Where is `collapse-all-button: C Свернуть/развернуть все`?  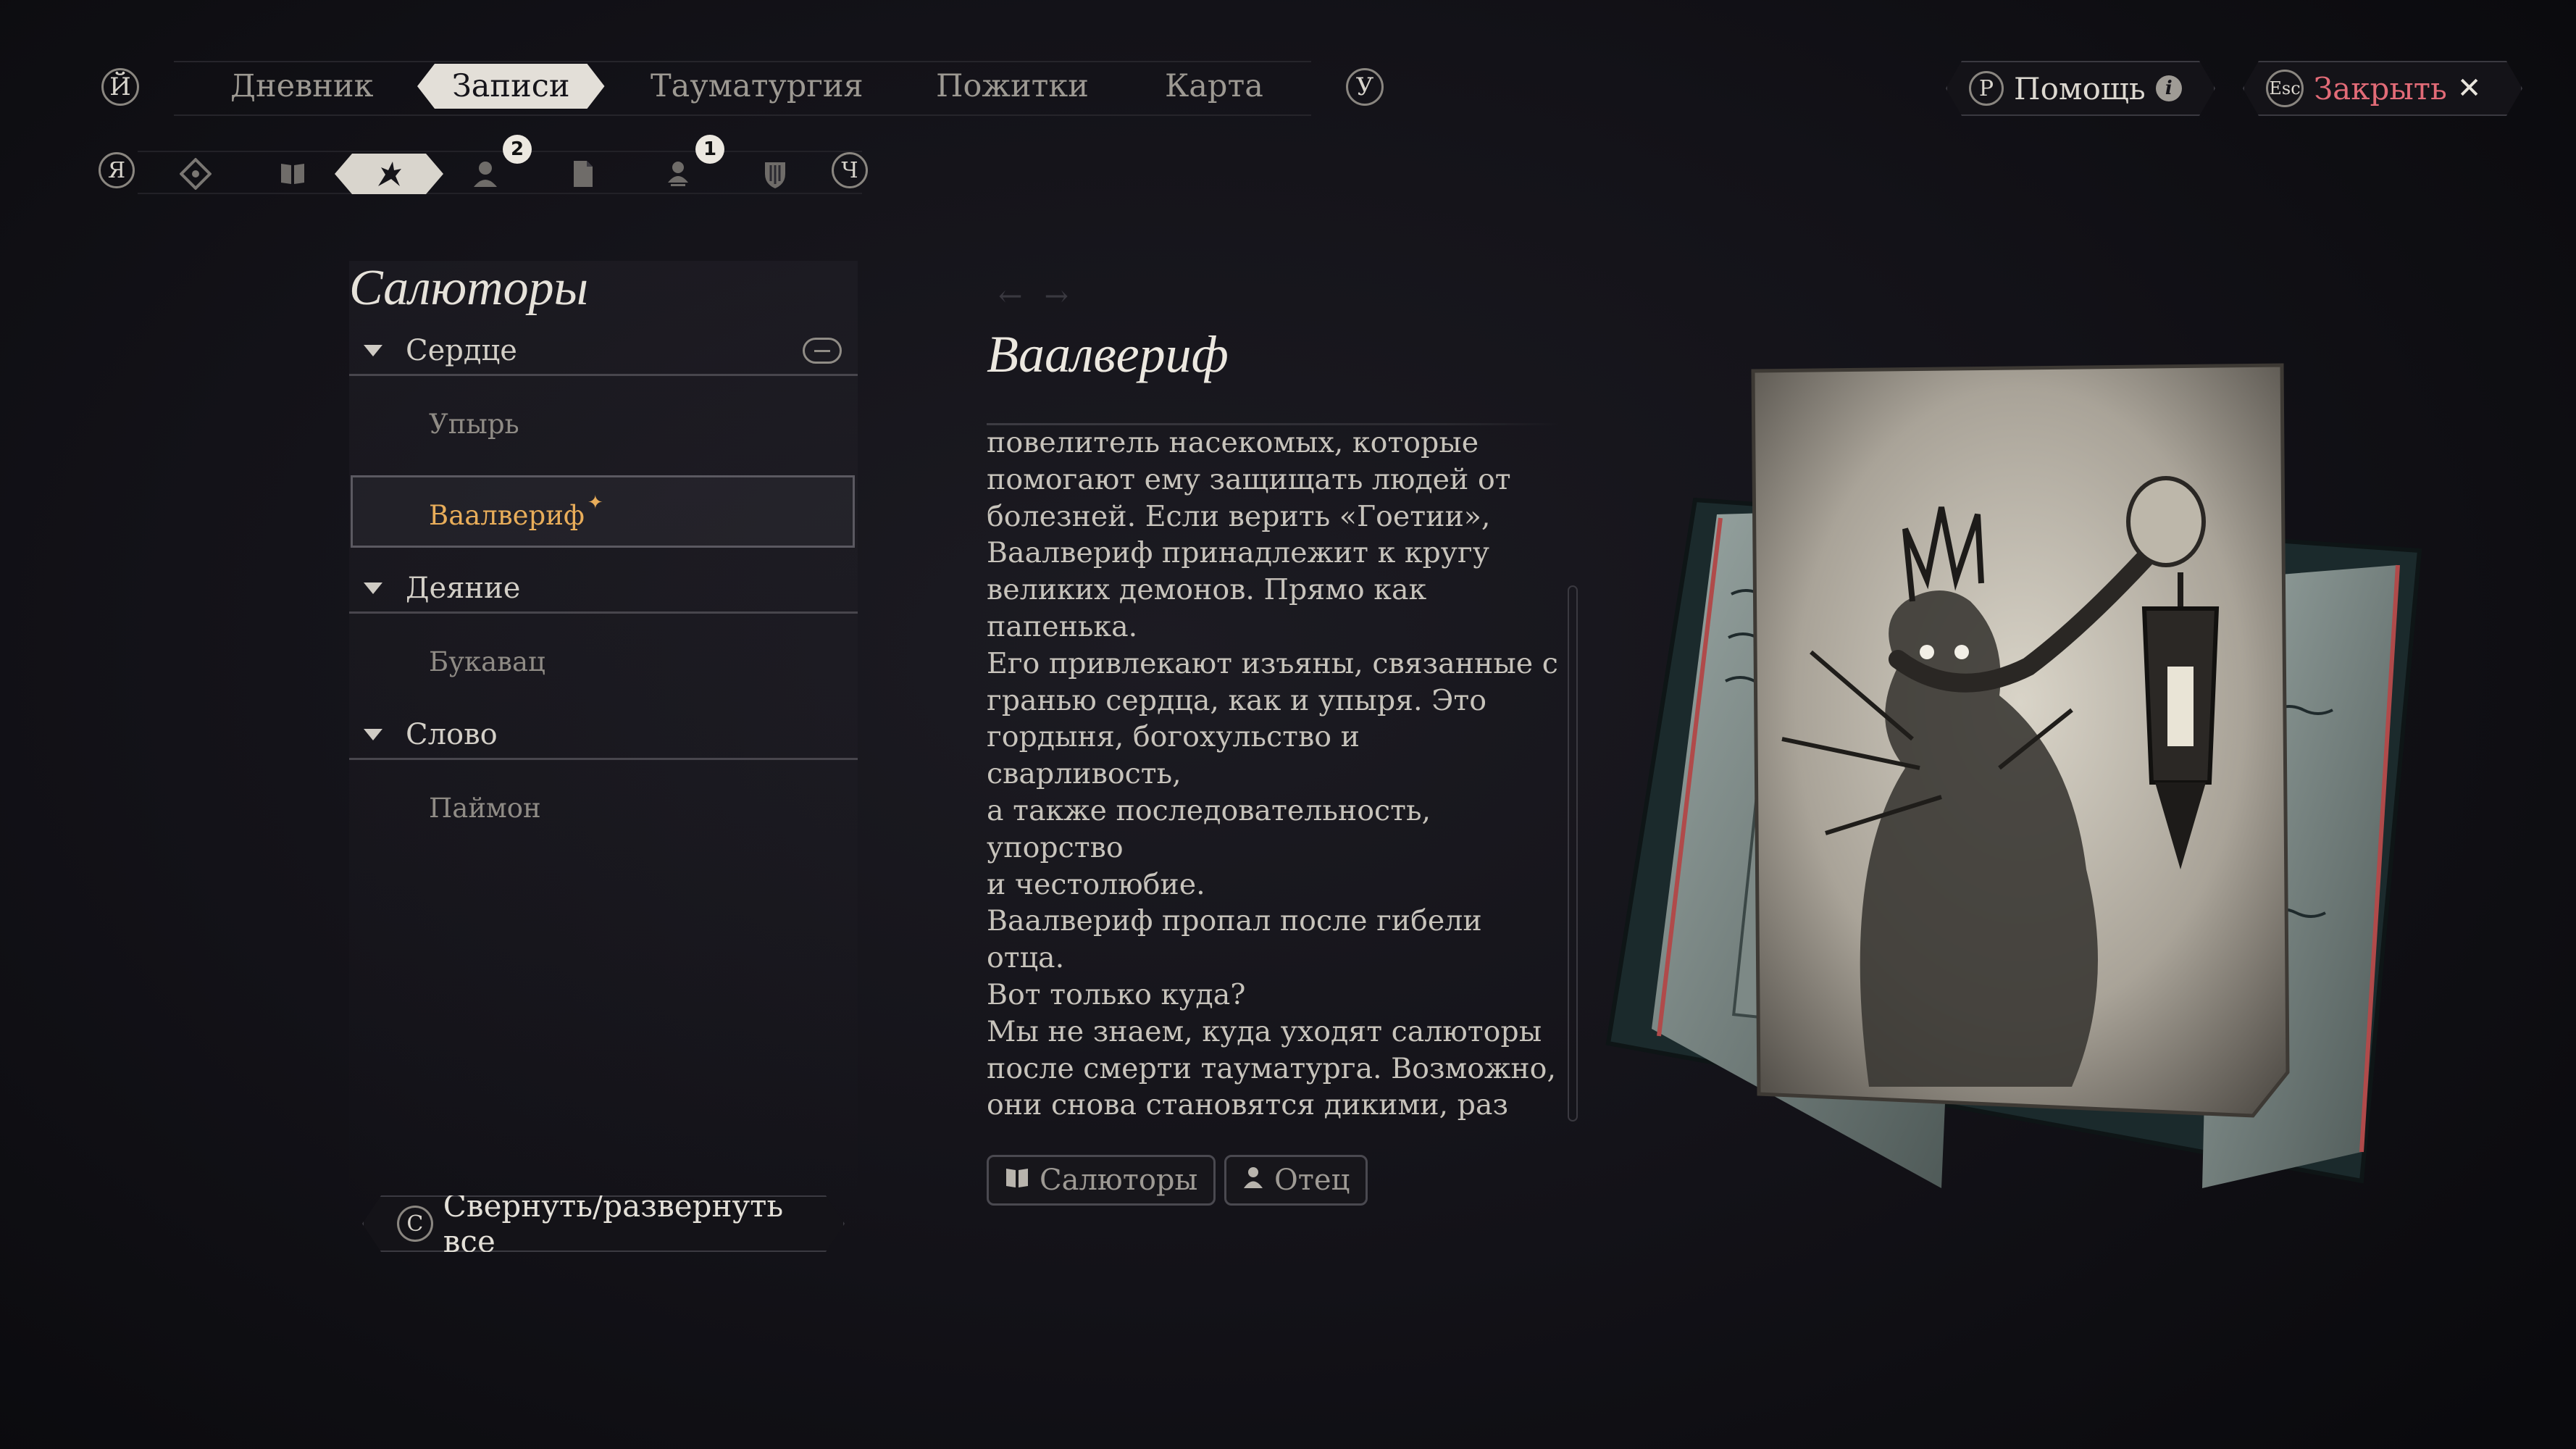
collapse-all-button: C Свернуть/развернуть все is located at coordinates (603, 1223).